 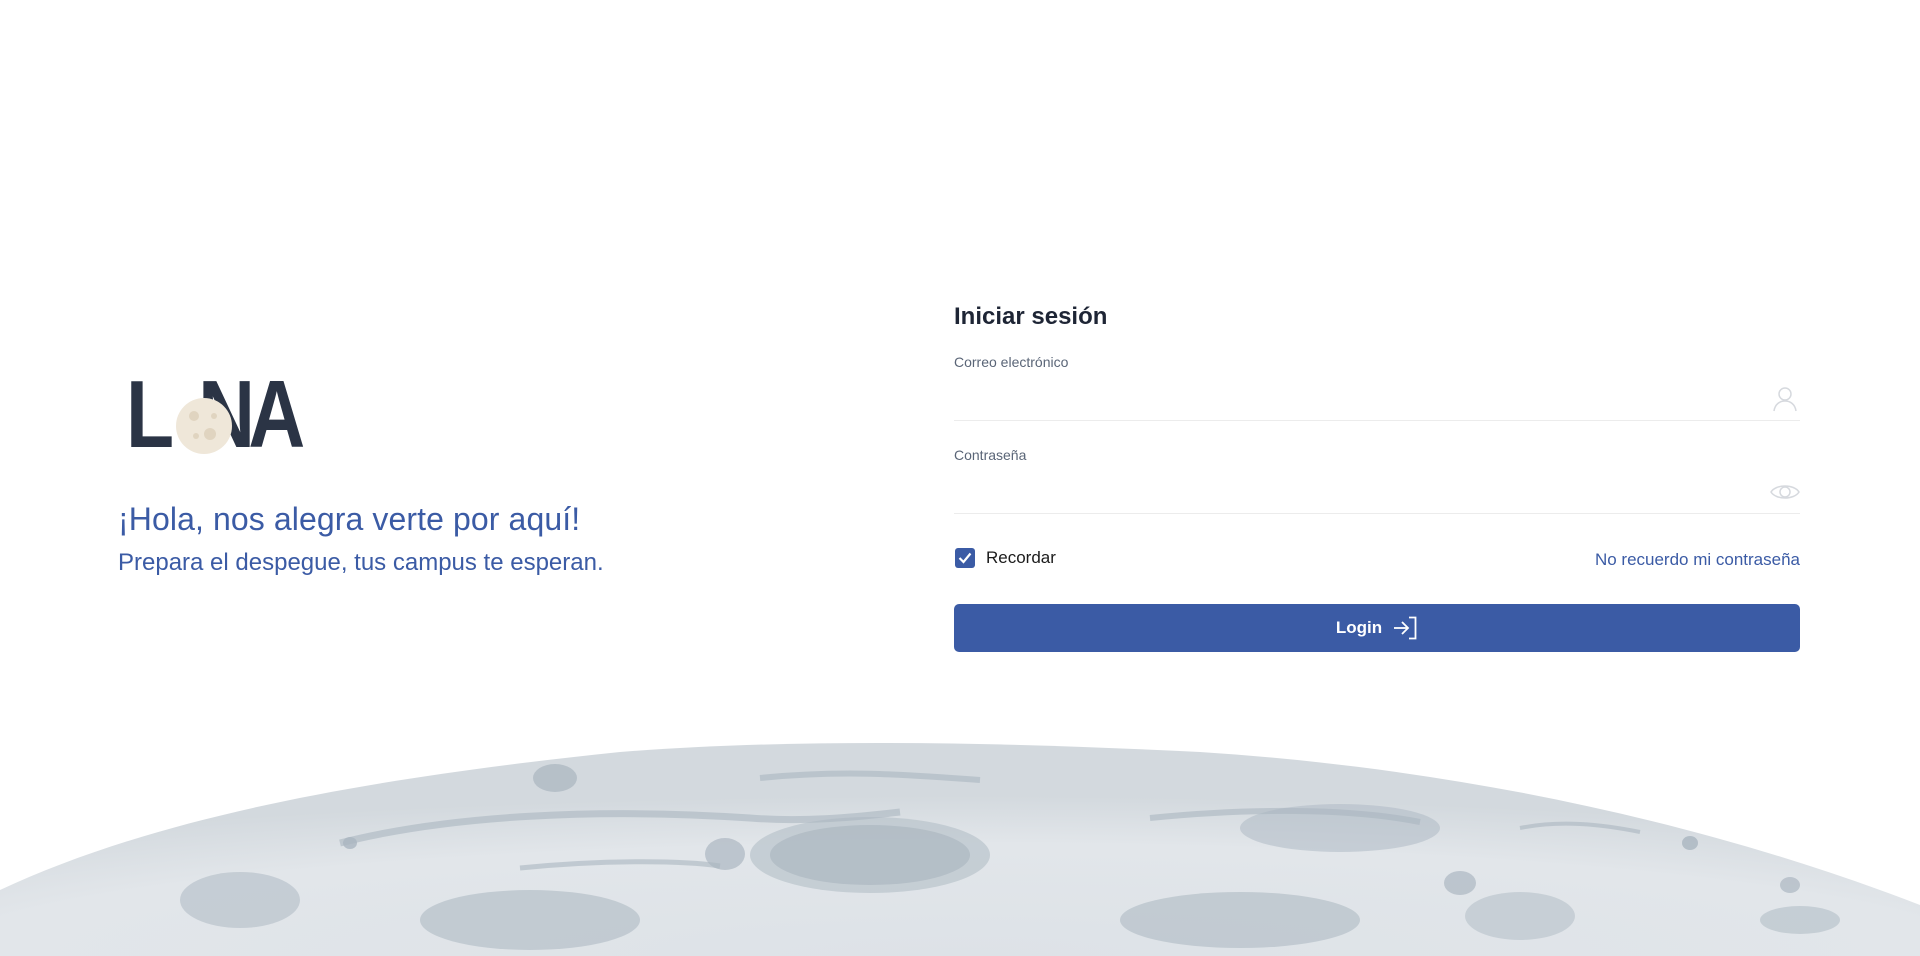 I want to click on password-input, so click(x=1354, y=489).